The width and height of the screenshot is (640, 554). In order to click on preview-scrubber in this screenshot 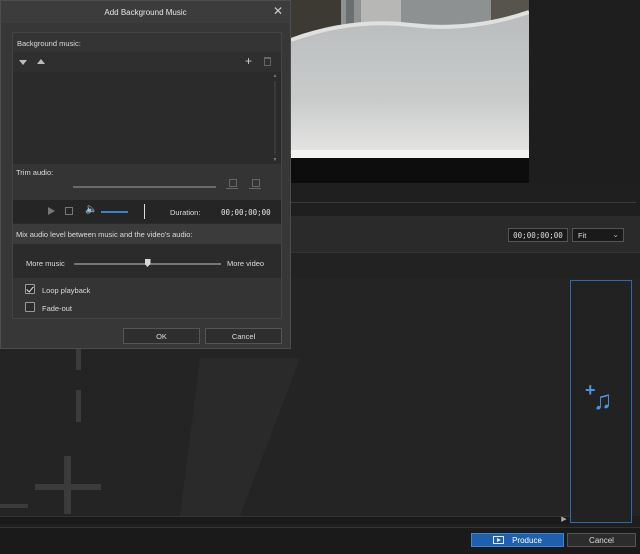, I will do `click(463, 202)`.